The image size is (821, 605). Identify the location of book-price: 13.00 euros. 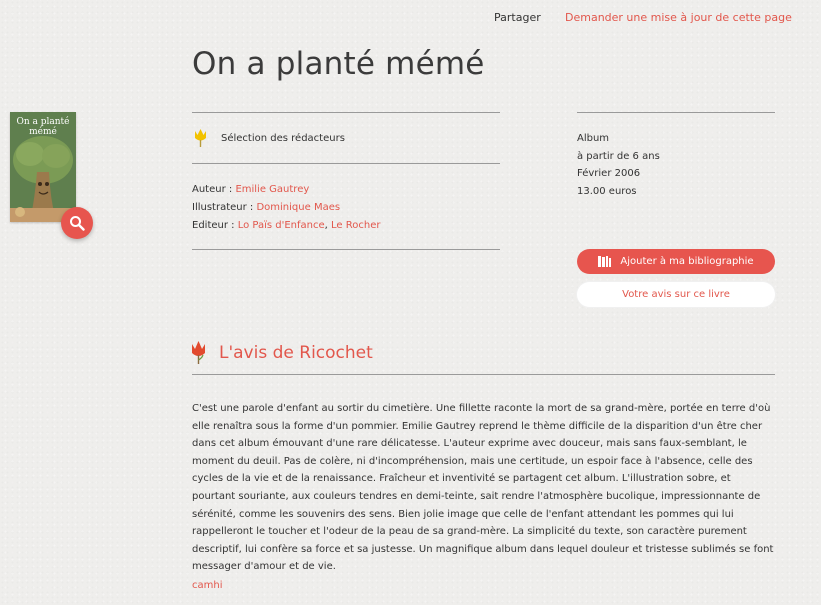
(607, 191).